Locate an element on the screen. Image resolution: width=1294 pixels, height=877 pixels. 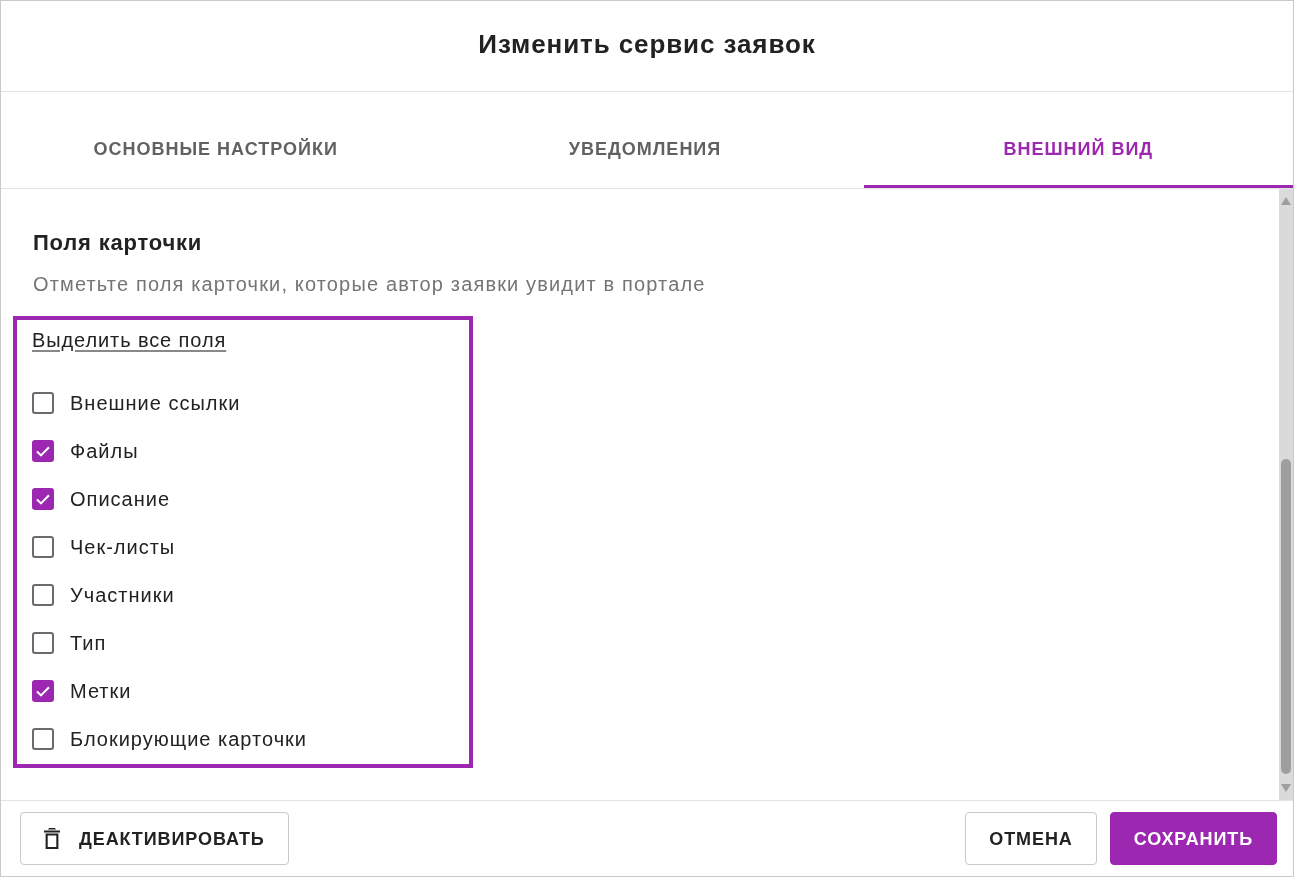
tab: ВНЕШНИЙ ВИД is located at coordinates (1078, 140).